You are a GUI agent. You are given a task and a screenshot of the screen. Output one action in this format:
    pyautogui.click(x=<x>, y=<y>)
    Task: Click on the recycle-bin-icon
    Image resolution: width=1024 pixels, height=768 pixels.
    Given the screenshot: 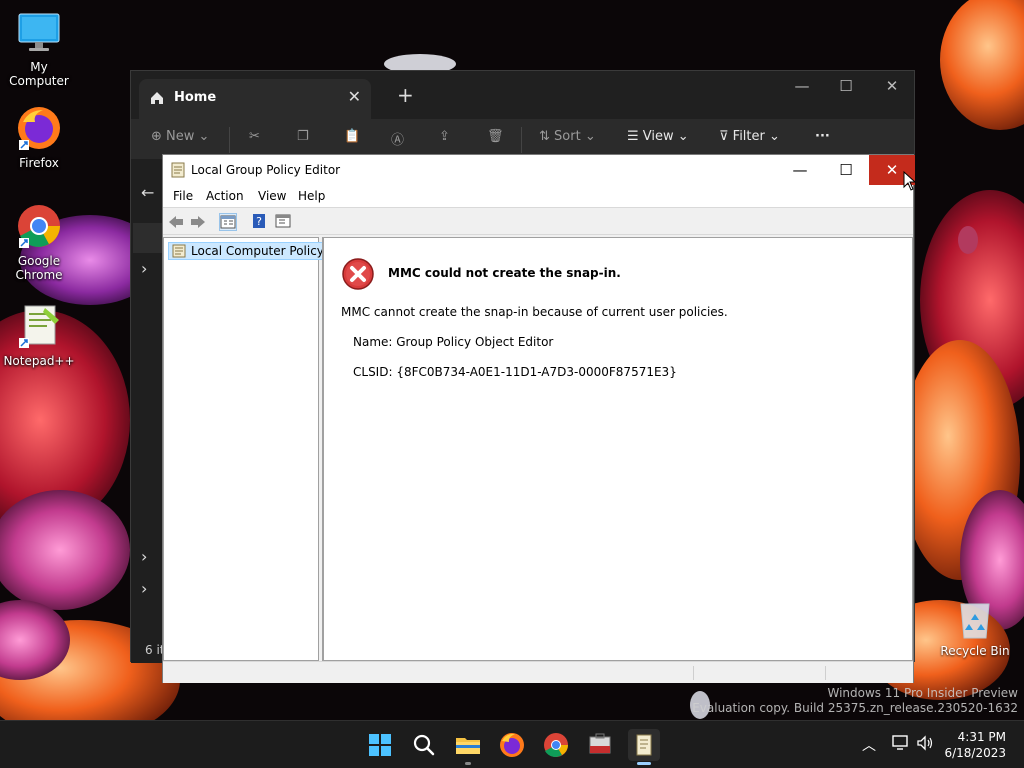 What is the action you would take?
    pyautogui.click(x=975, y=618)
    